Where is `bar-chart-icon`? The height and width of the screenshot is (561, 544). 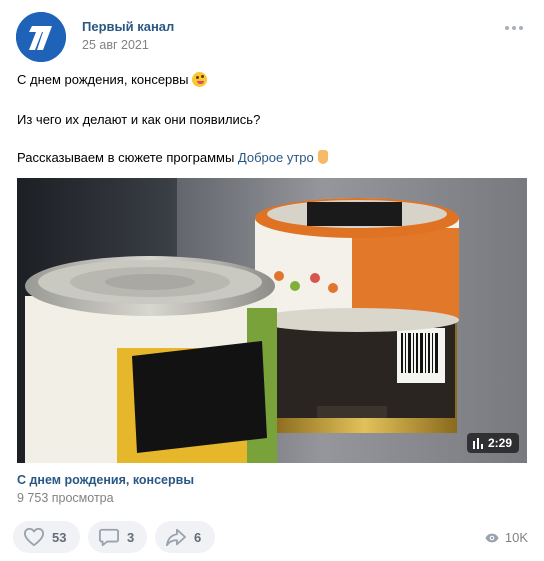 bar-chart-icon is located at coordinates (477, 443).